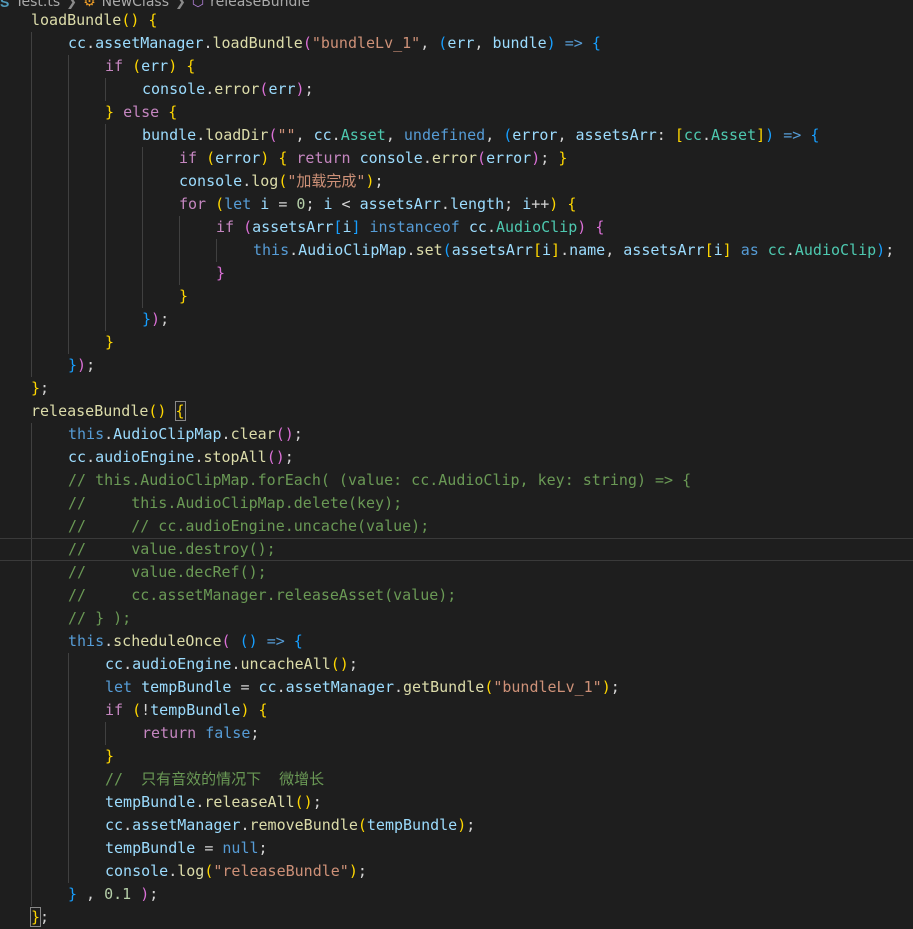  What do you see at coordinates (456, 112) in the screenshot?
I see `code-line: } else {` at bounding box center [456, 112].